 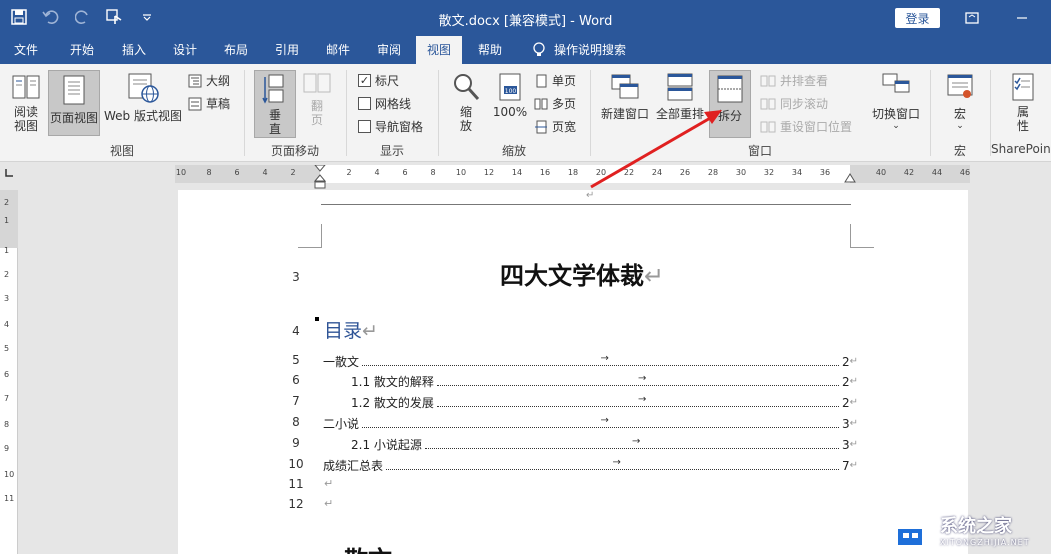 What do you see at coordinates (959, 114) in the screenshot?
I see `macros-label: 宏` at bounding box center [959, 114].